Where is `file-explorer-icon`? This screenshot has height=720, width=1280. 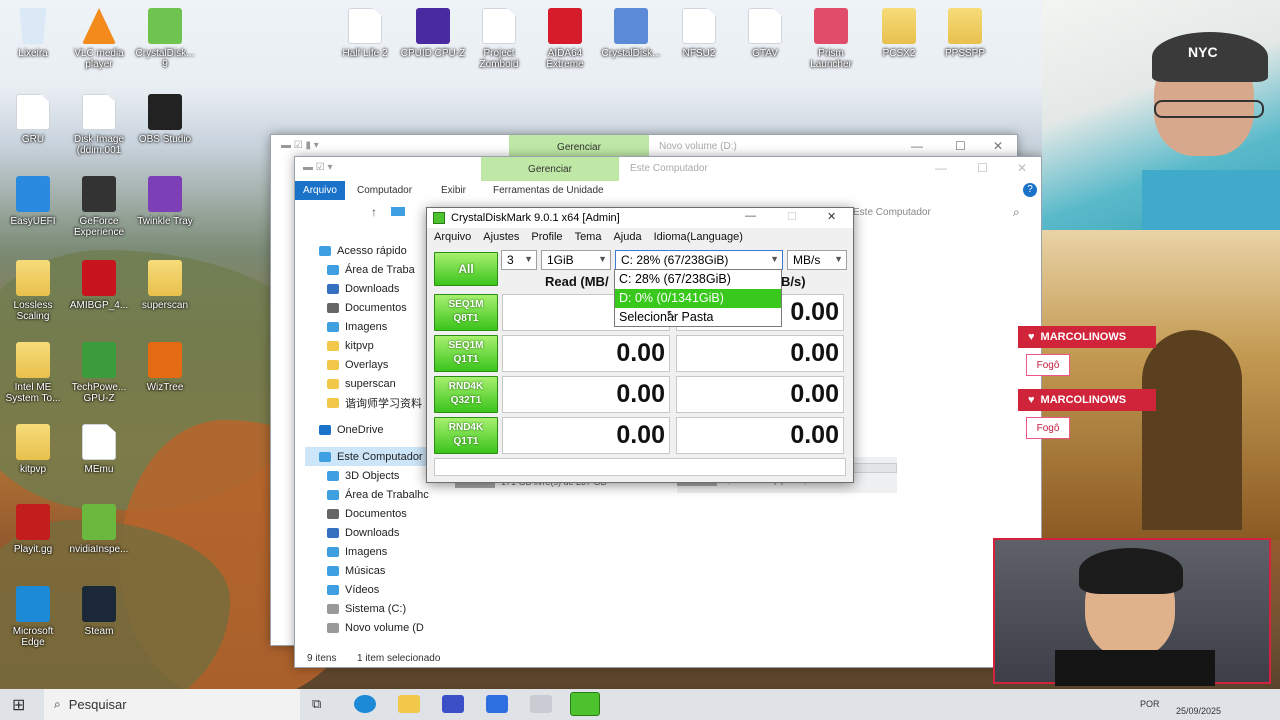 file-explorer-icon is located at coordinates (409, 704).